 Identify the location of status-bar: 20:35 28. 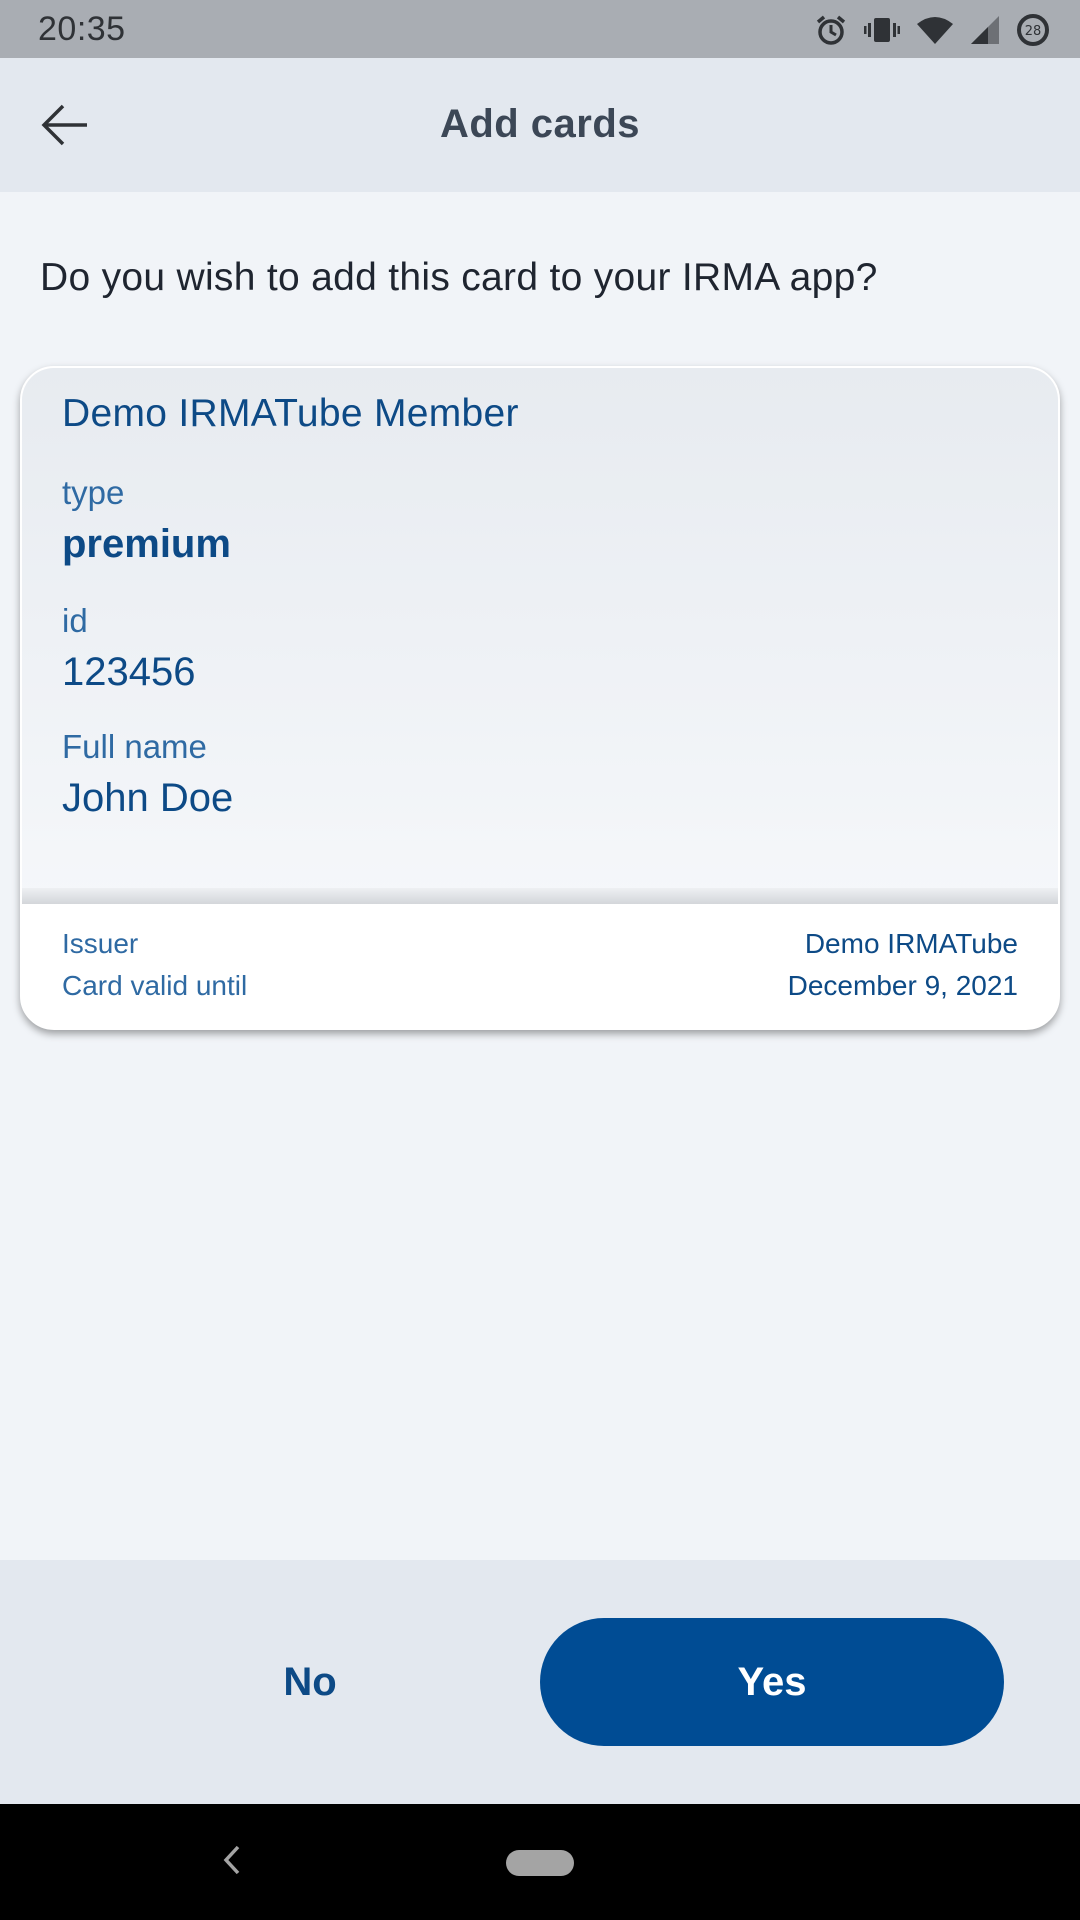
(540, 29).